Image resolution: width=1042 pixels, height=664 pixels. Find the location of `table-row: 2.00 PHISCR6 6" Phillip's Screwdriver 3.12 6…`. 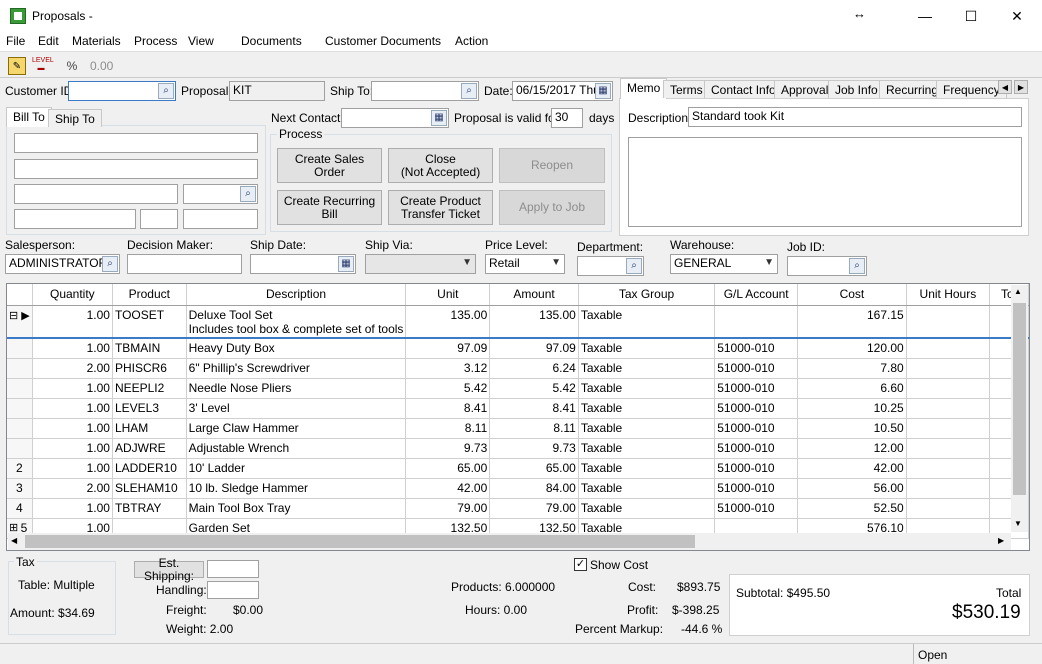

table-row: 2.00 PHISCR6 6" Phillip's Screwdriver 3.12 6… is located at coordinates (518, 368).